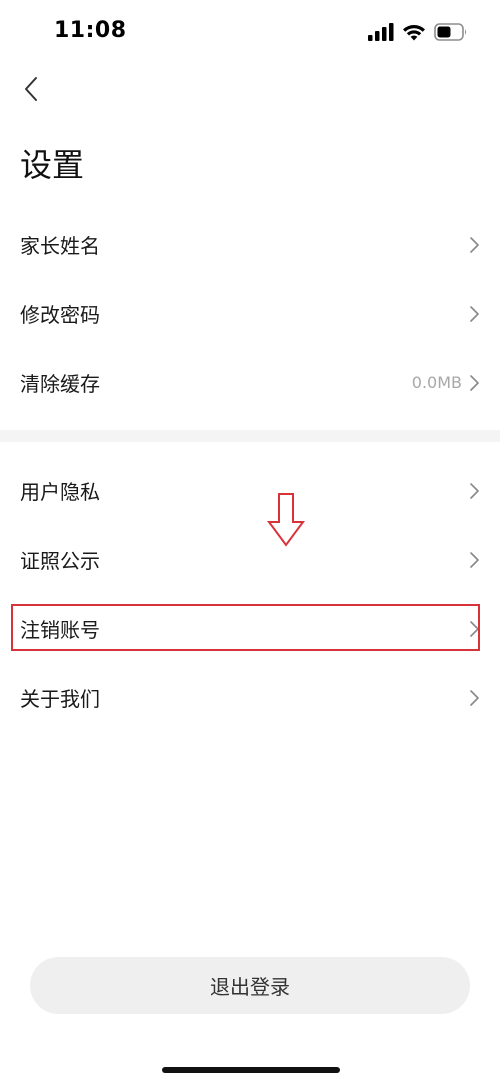 The image size is (500, 1083). Describe the element at coordinates (90, 30) in the screenshot. I see `status-time: 11:08` at that location.